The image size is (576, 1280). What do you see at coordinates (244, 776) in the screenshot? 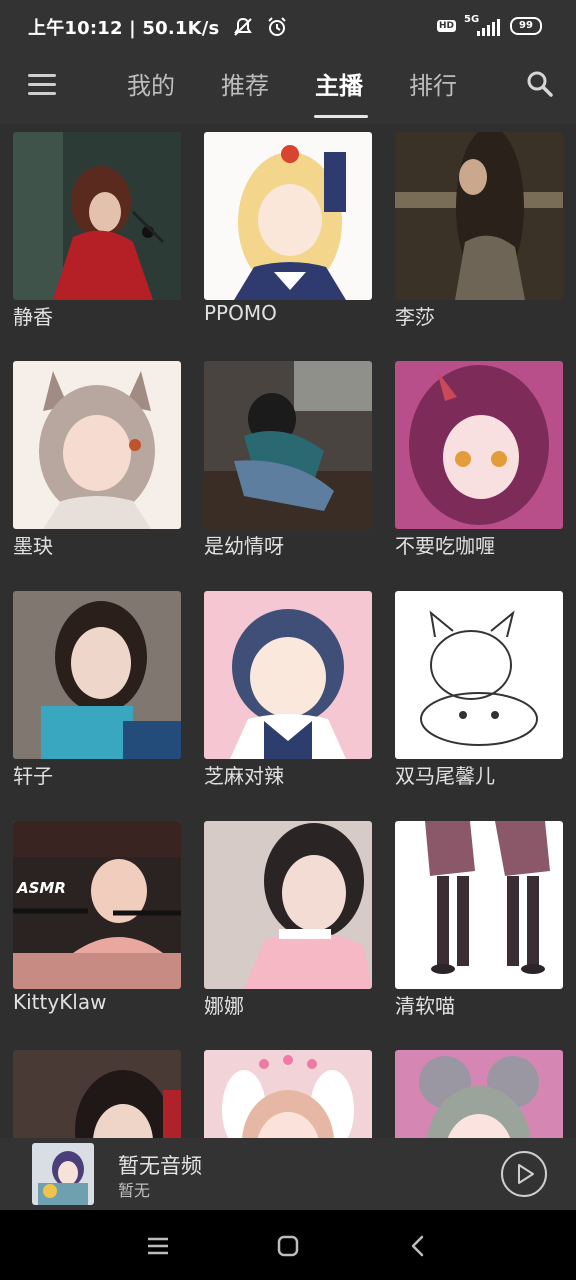
I see `anchor-name: 芝麻对辣` at bounding box center [244, 776].